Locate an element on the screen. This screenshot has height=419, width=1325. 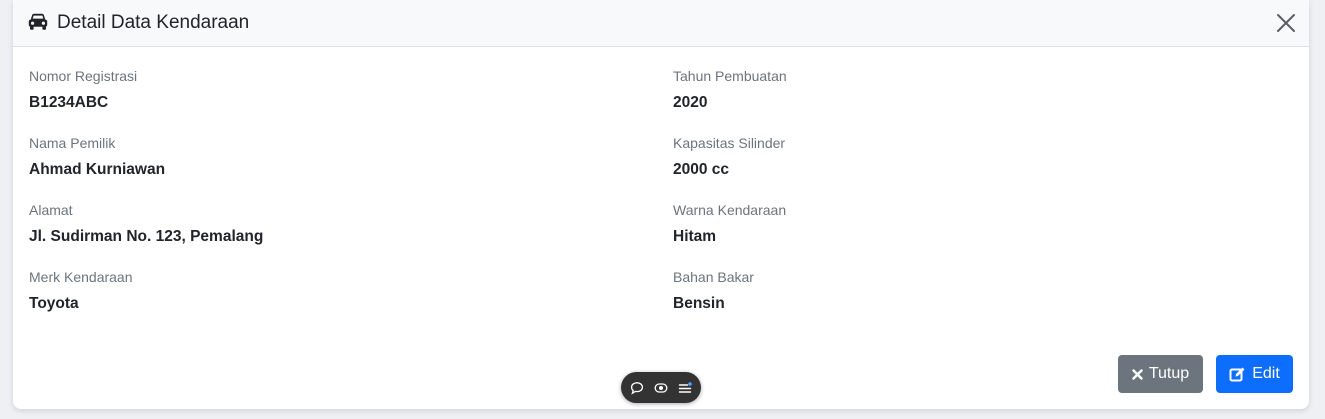
field-value: Ahmad Kurniawan is located at coordinates (97, 169).